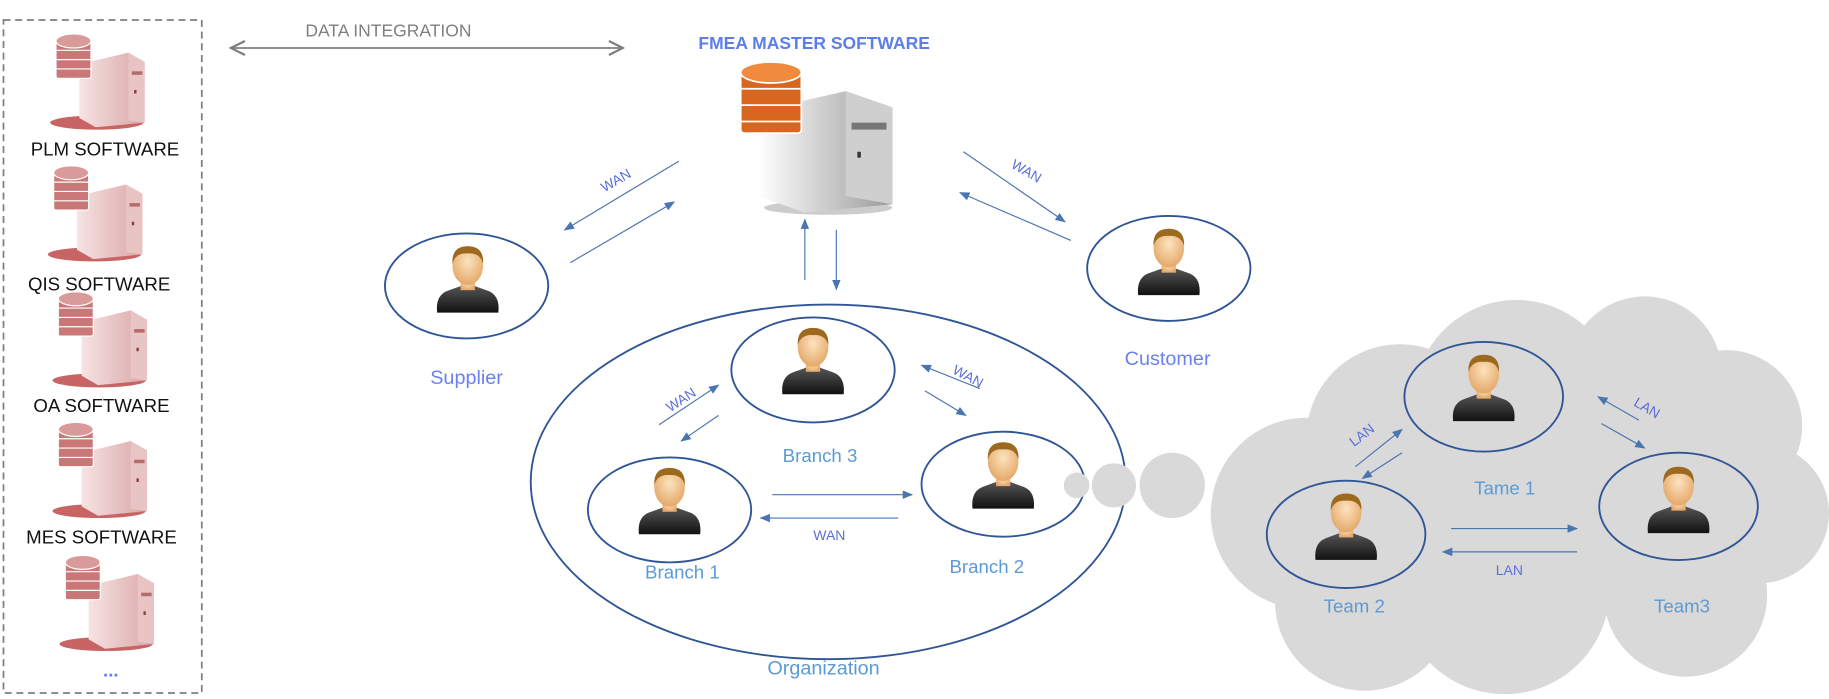 This screenshot has height=699, width=1829. Describe the element at coordinates (814, 43) in the screenshot. I see `master-title: FMEA MASTER SOFTWARE` at that location.